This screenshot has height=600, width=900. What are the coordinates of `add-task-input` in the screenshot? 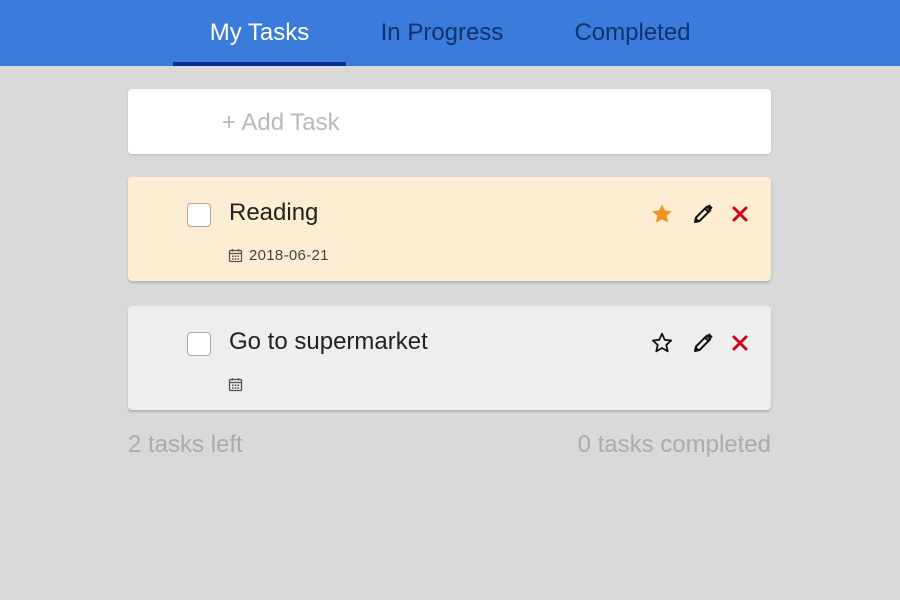 It's located at (482, 122).